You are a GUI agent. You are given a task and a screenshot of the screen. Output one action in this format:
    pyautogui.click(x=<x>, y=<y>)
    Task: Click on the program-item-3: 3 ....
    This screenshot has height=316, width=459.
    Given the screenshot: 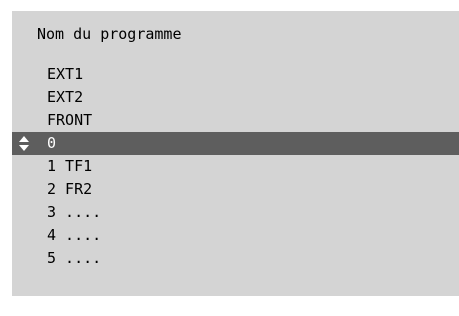 What is the action you would take?
    pyautogui.click(x=235, y=212)
    